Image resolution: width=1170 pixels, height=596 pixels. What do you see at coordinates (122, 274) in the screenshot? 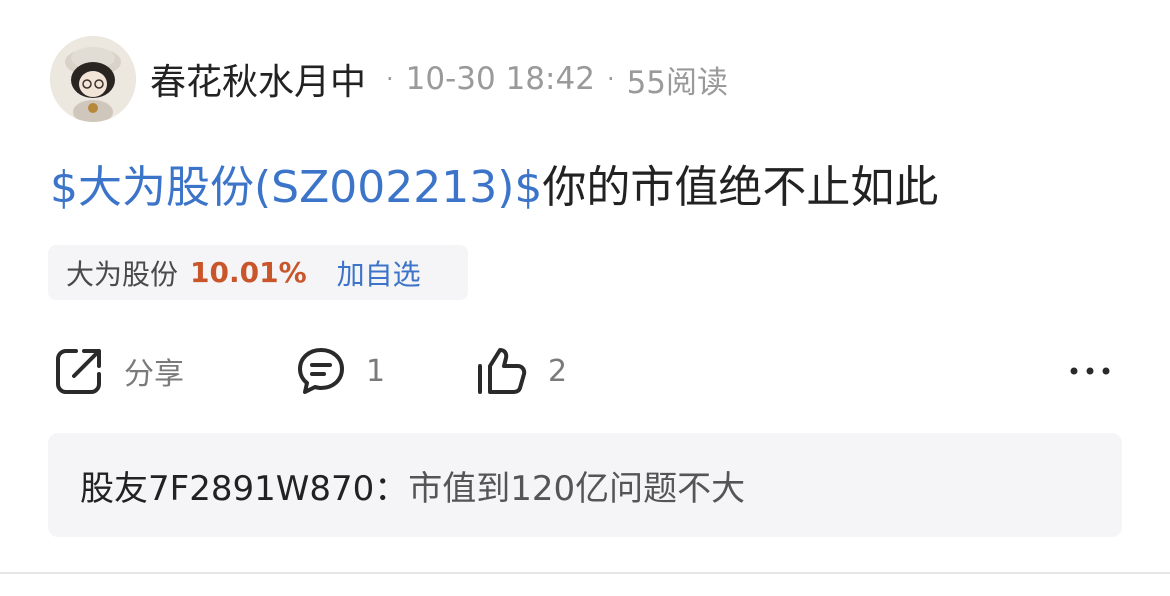
I see `stock-chip-name: 大为股份` at bounding box center [122, 274].